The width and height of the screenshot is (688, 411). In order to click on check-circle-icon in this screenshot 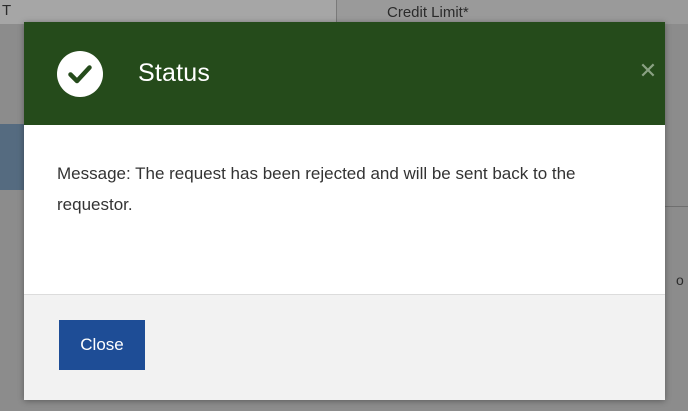, I will do `click(80, 74)`.